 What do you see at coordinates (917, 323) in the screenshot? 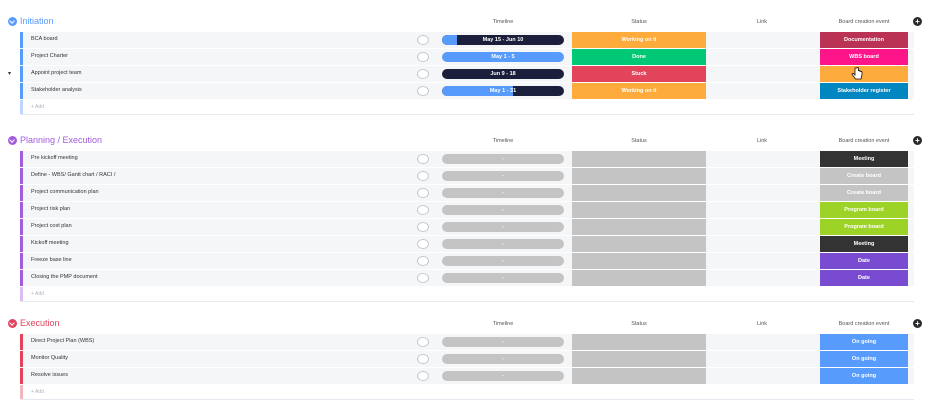
I see `add-column-icon: +` at bounding box center [917, 323].